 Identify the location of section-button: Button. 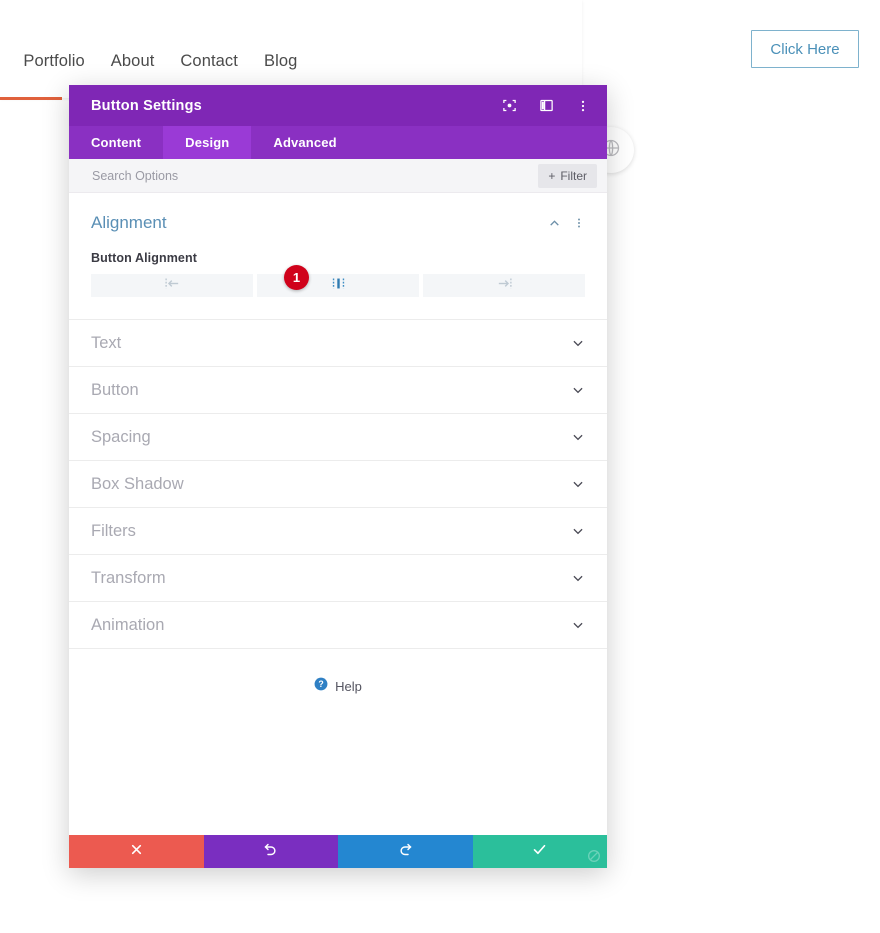
(338, 390).